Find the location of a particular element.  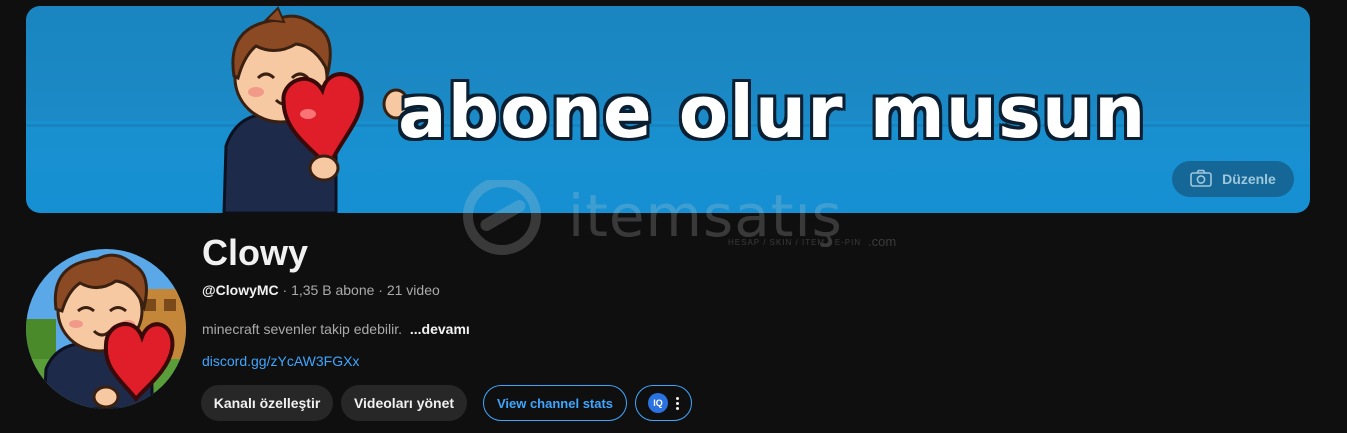

description-more-link: ...devamı is located at coordinates (440, 329).